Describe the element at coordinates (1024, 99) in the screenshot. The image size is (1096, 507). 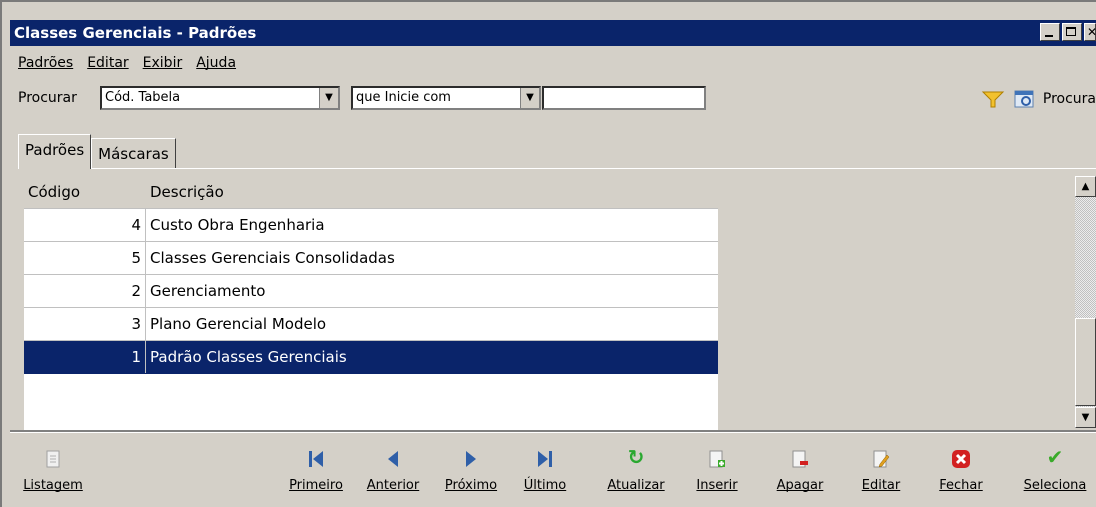
I see `search-icon` at that location.